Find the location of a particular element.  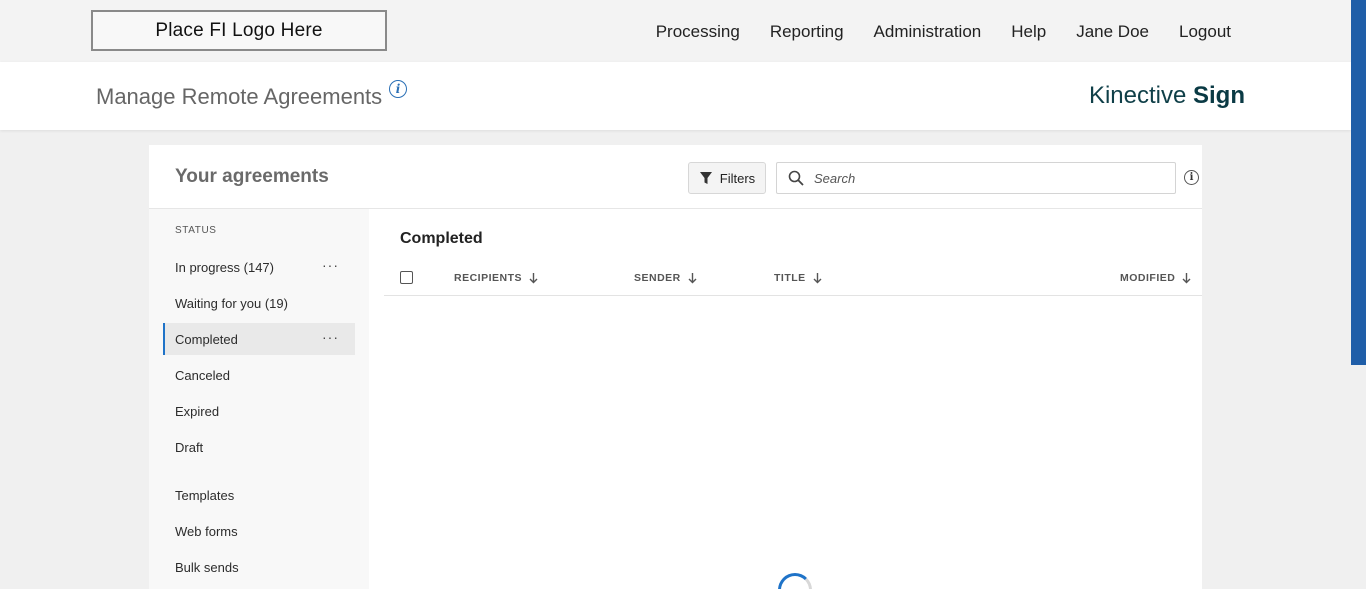

column-title: TITLE is located at coordinates (798, 278).